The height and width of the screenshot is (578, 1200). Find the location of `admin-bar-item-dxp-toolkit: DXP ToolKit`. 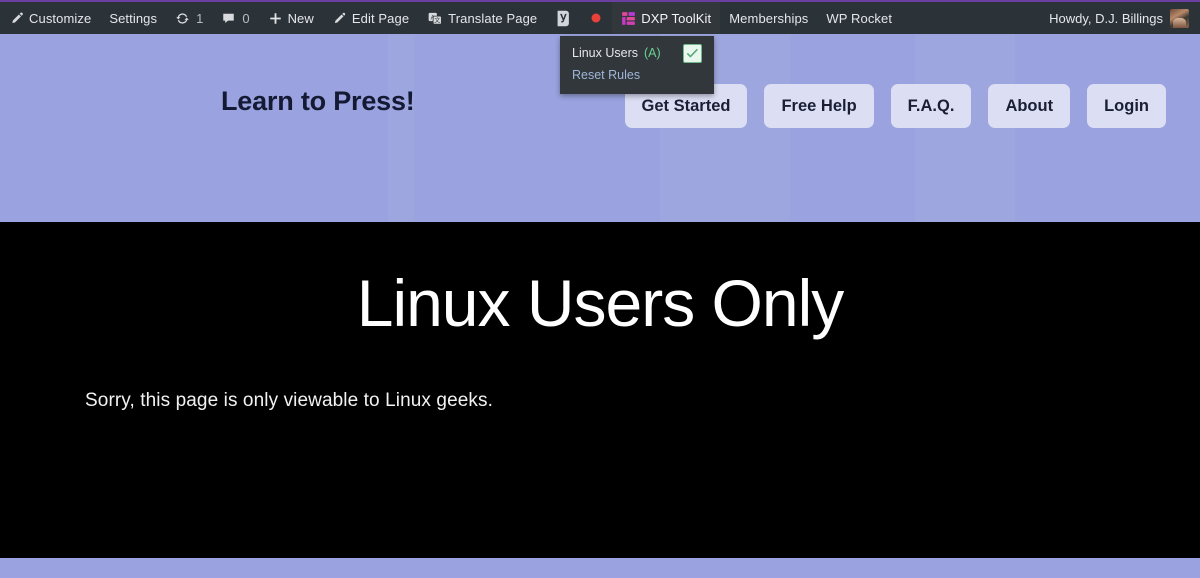

admin-bar-item-dxp-toolkit: DXP ToolKit is located at coordinates (666, 18).